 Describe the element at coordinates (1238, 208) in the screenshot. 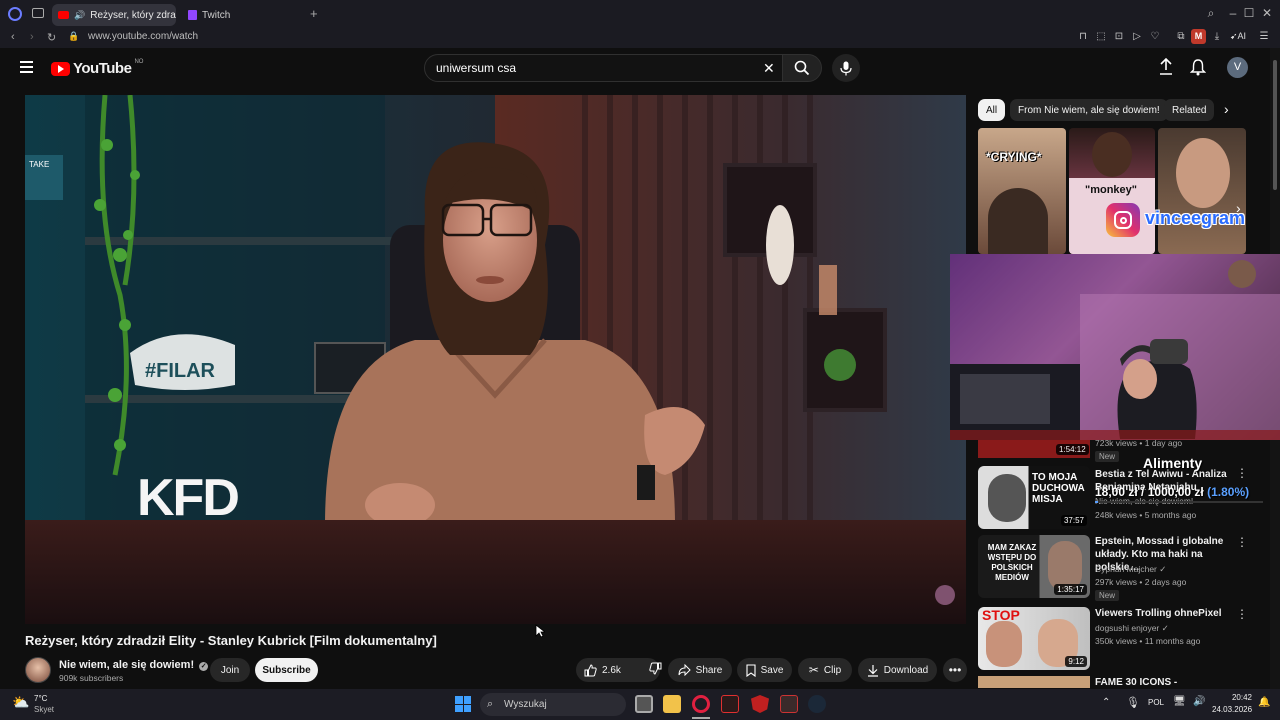

I see `carousel-next-icon: ›` at that location.